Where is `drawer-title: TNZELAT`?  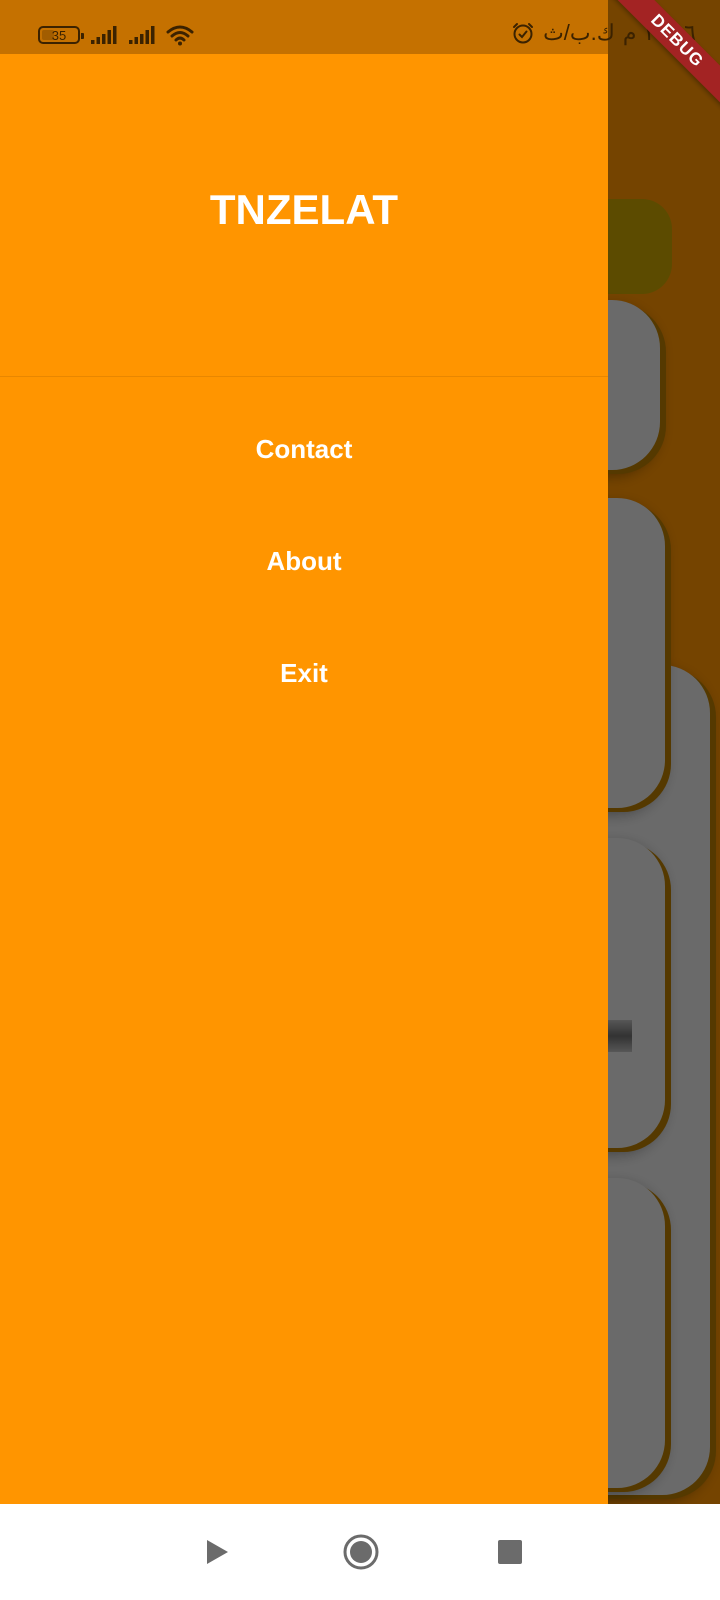 drawer-title: TNZELAT is located at coordinates (304, 209).